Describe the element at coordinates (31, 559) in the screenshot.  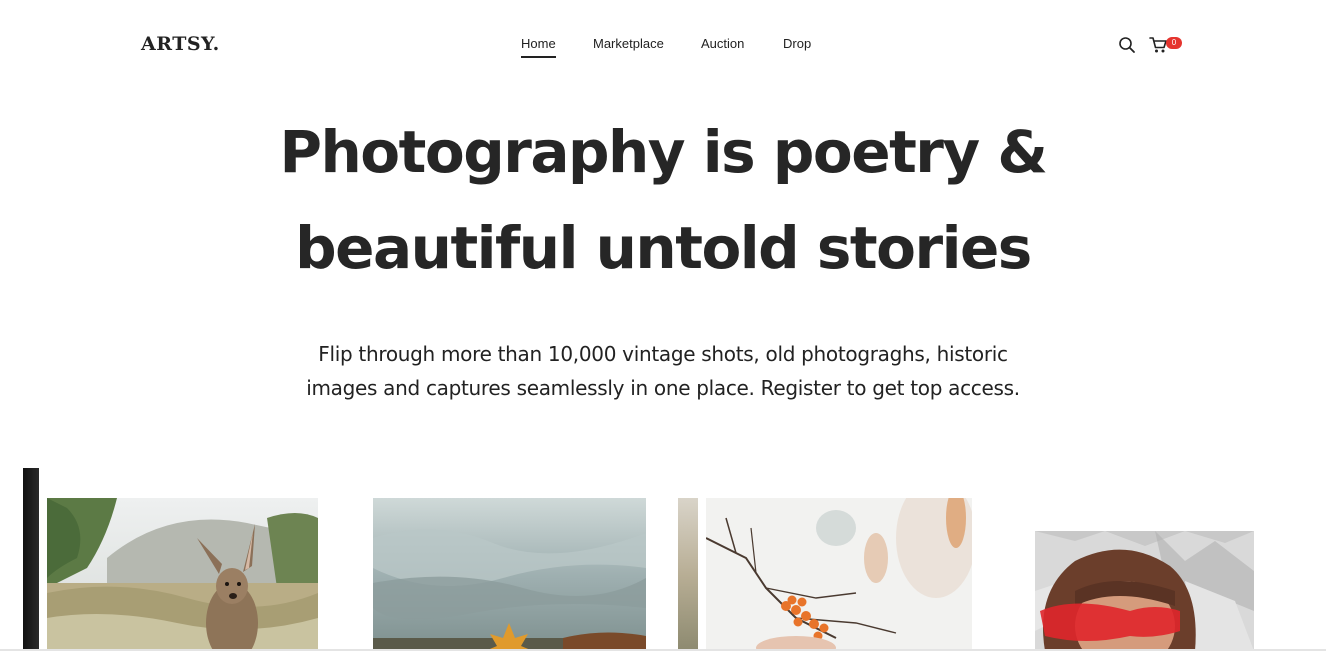
I see `gallery-photo-partial-left` at that location.